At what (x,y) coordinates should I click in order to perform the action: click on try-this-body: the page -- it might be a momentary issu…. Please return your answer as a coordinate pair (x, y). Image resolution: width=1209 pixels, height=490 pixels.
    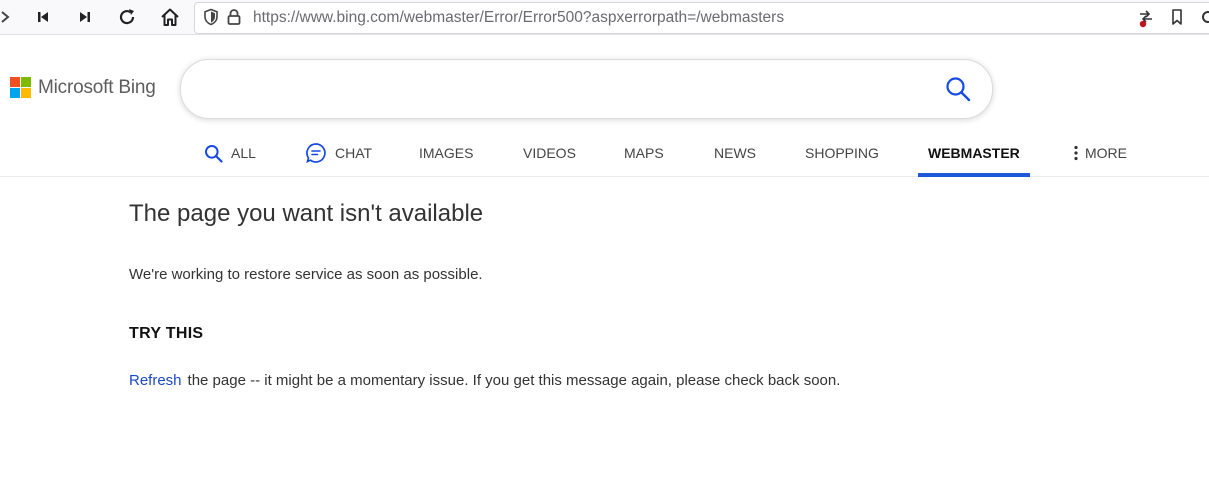
    Looking at the image, I should click on (514, 380).